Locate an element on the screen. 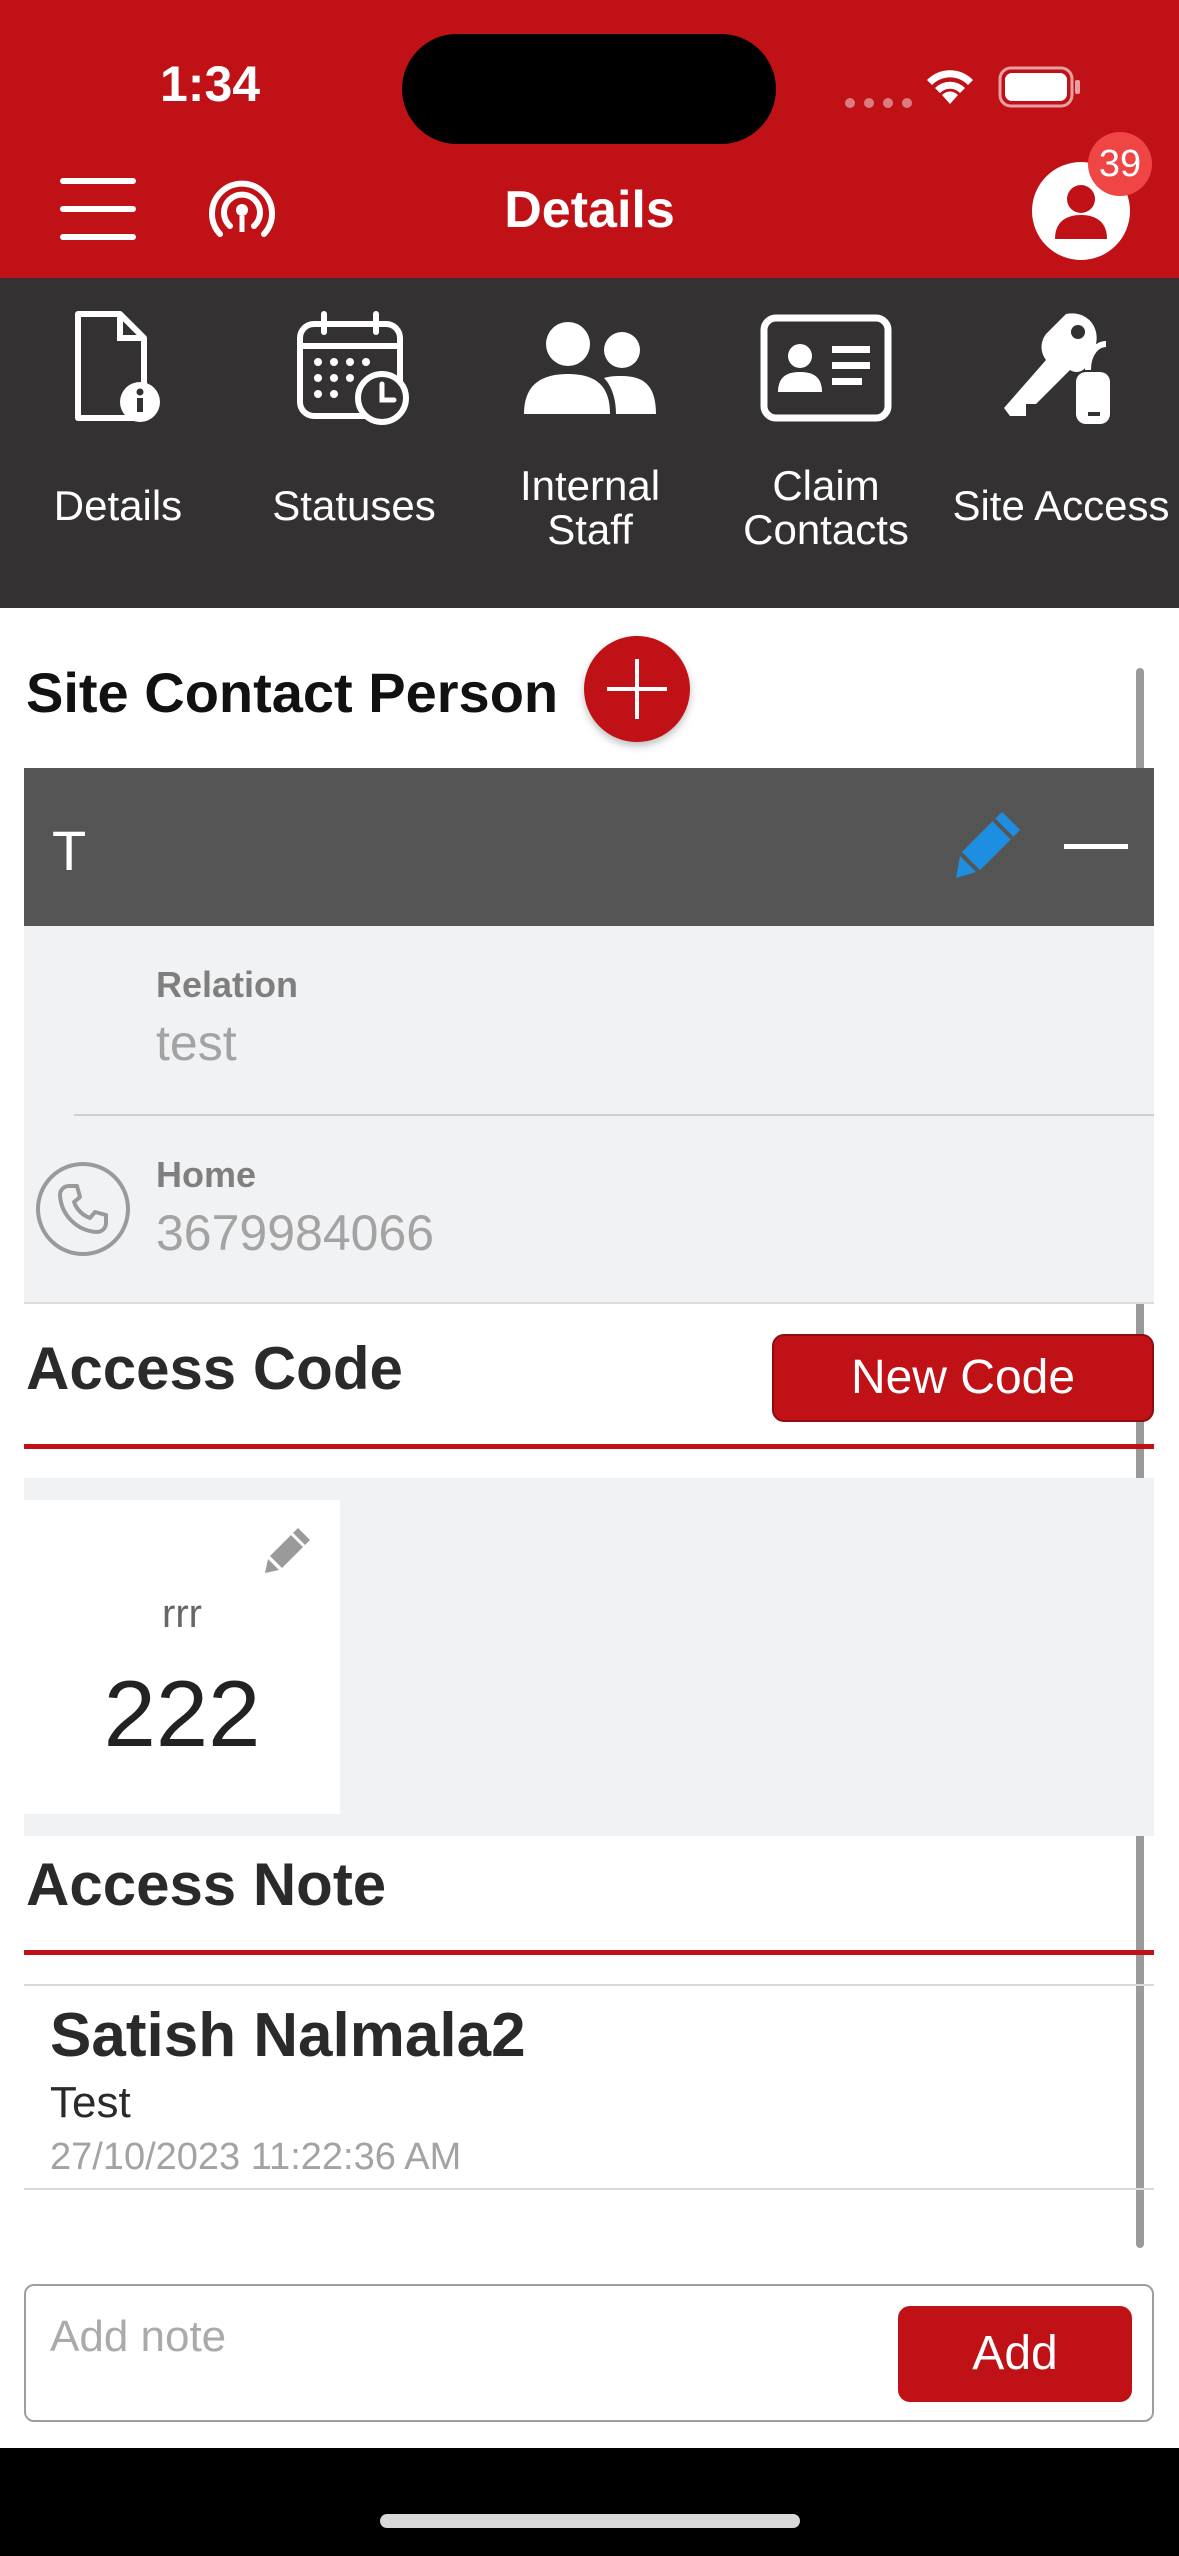 Image resolution: width=1179 pixels, height=2556 pixels. phone-handset-icon is located at coordinates (83, 1209).